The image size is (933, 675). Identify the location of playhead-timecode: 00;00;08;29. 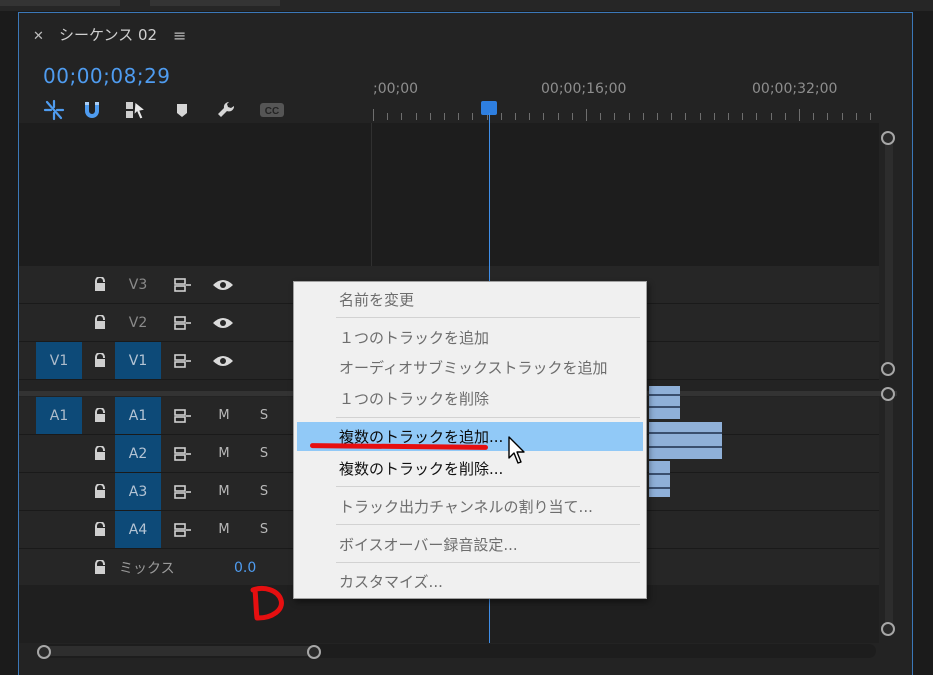
(107, 76).